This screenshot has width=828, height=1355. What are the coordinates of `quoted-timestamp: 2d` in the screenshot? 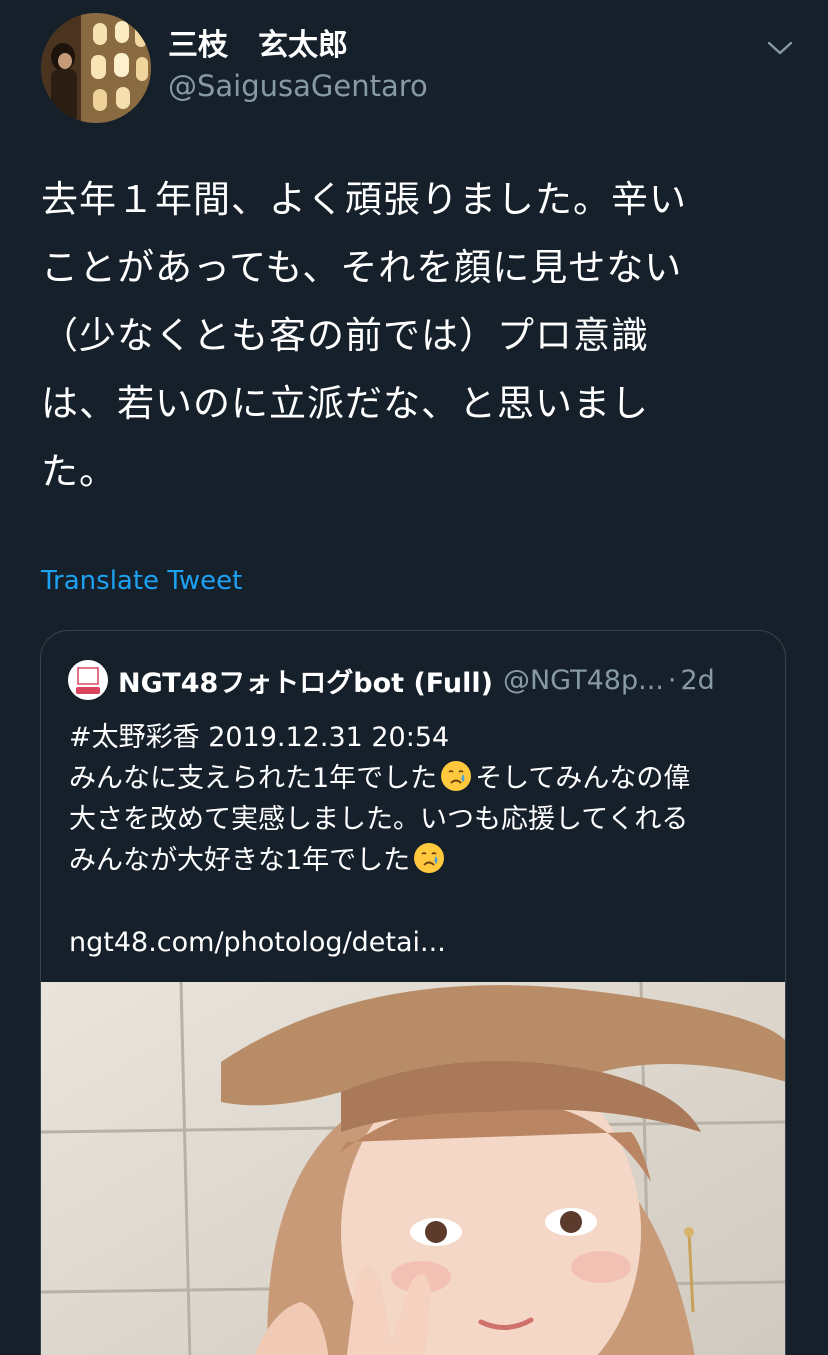 It's located at (697, 680).